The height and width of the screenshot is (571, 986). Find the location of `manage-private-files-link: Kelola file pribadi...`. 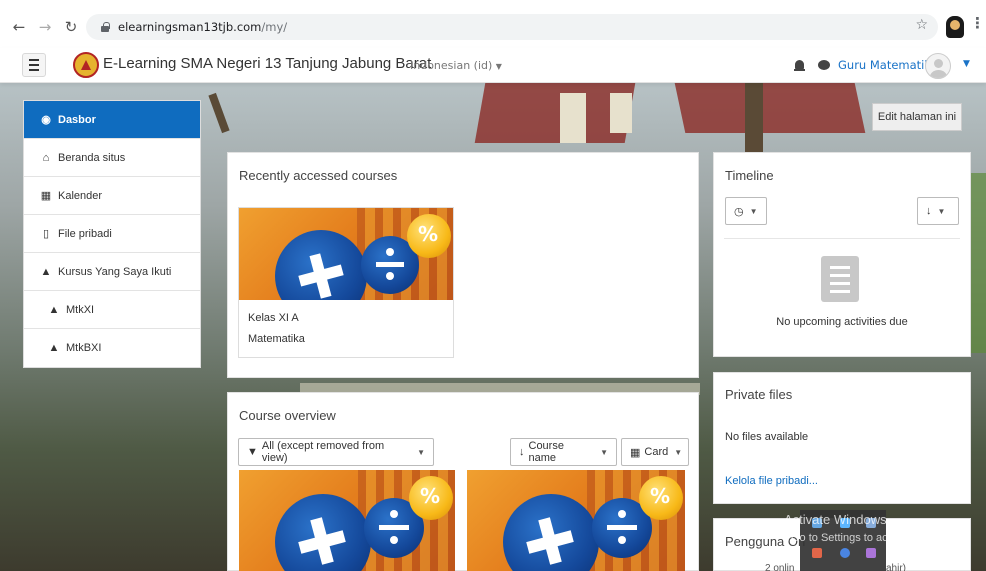

manage-private-files-link: Kelola file pribadi... is located at coordinates (771, 481).